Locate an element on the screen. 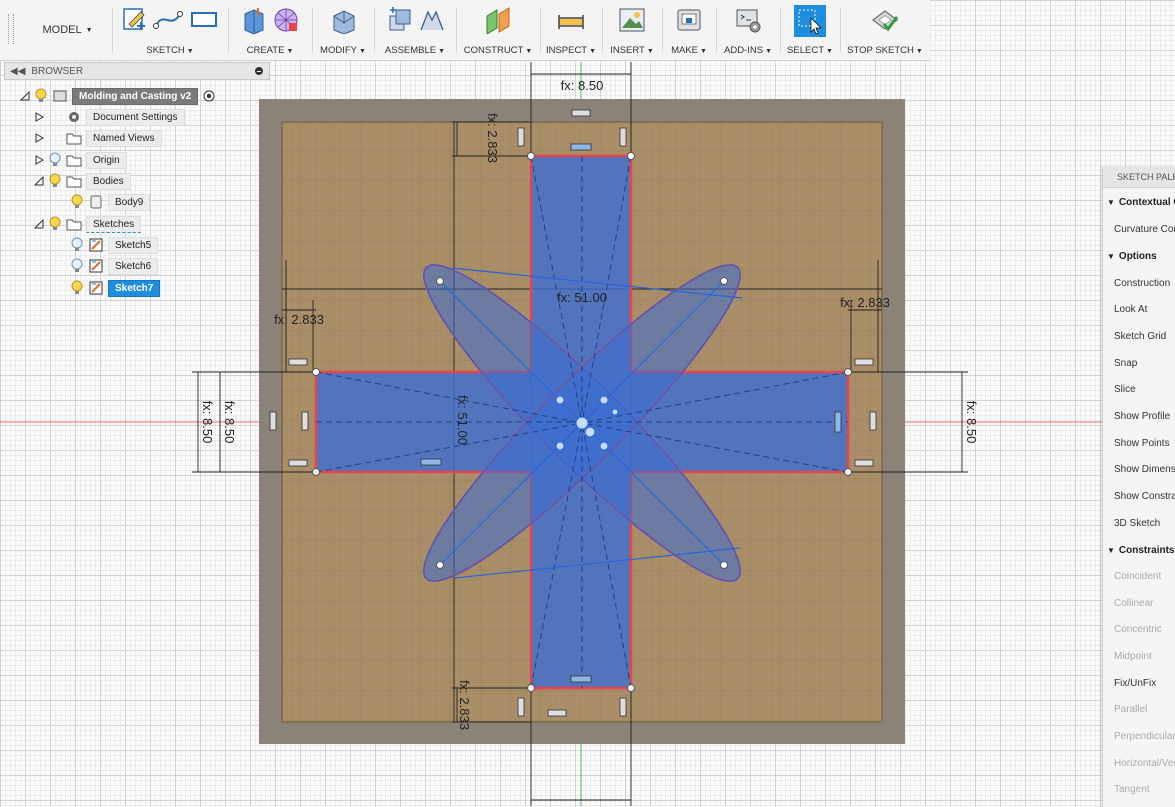 Image resolution: width=1175 pixels, height=807 pixels. tree-label-sketch5: Sketch5 is located at coordinates (133, 245).